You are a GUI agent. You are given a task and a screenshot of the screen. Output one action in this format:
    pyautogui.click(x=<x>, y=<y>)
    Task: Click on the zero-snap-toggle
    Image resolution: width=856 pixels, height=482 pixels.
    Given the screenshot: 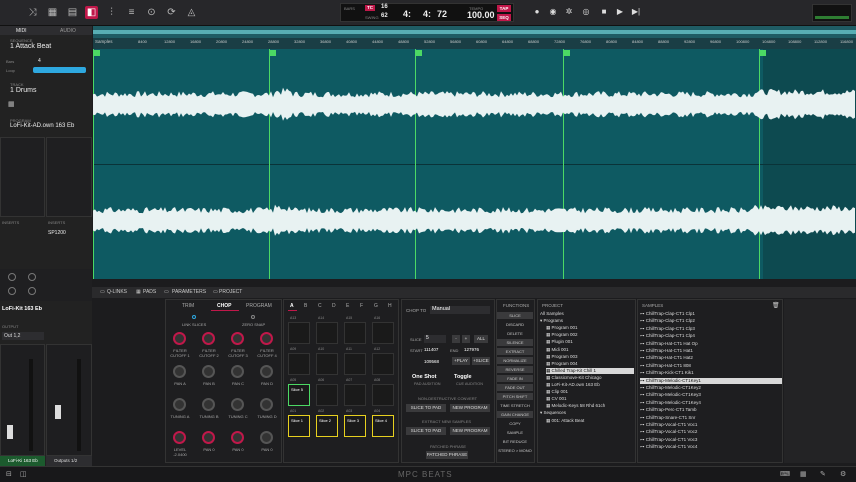 What is the action you would take?
    pyautogui.click(x=253, y=317)
    